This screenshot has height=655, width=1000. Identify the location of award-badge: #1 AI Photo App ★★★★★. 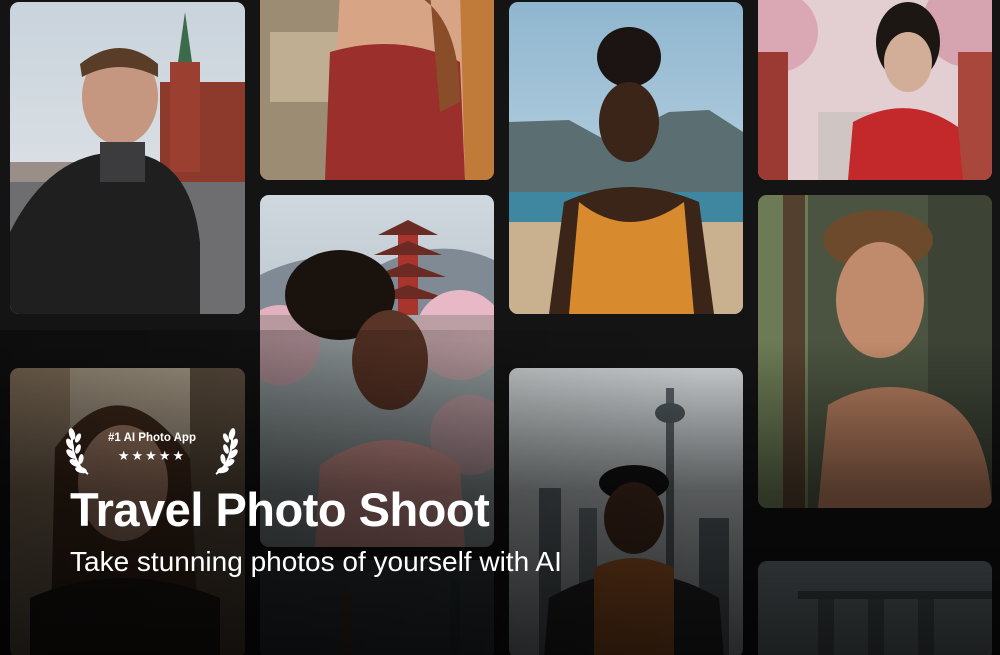
(152, 449).